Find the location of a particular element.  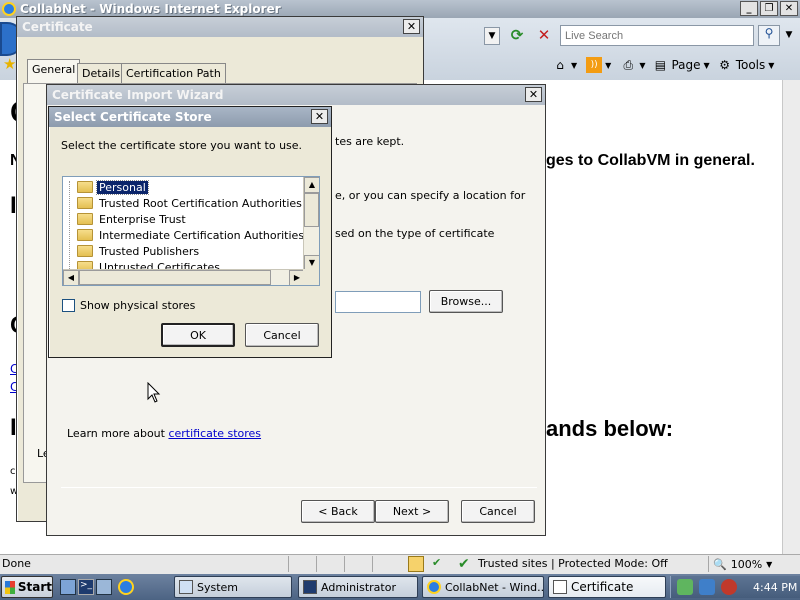

ie-icon is located at coordinates (434, 587).